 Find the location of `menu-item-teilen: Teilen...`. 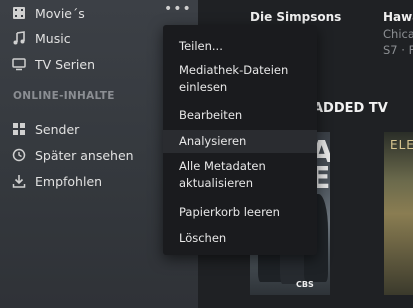

menu-item-teilen: Teilen... is located at coordinates (240, 46).